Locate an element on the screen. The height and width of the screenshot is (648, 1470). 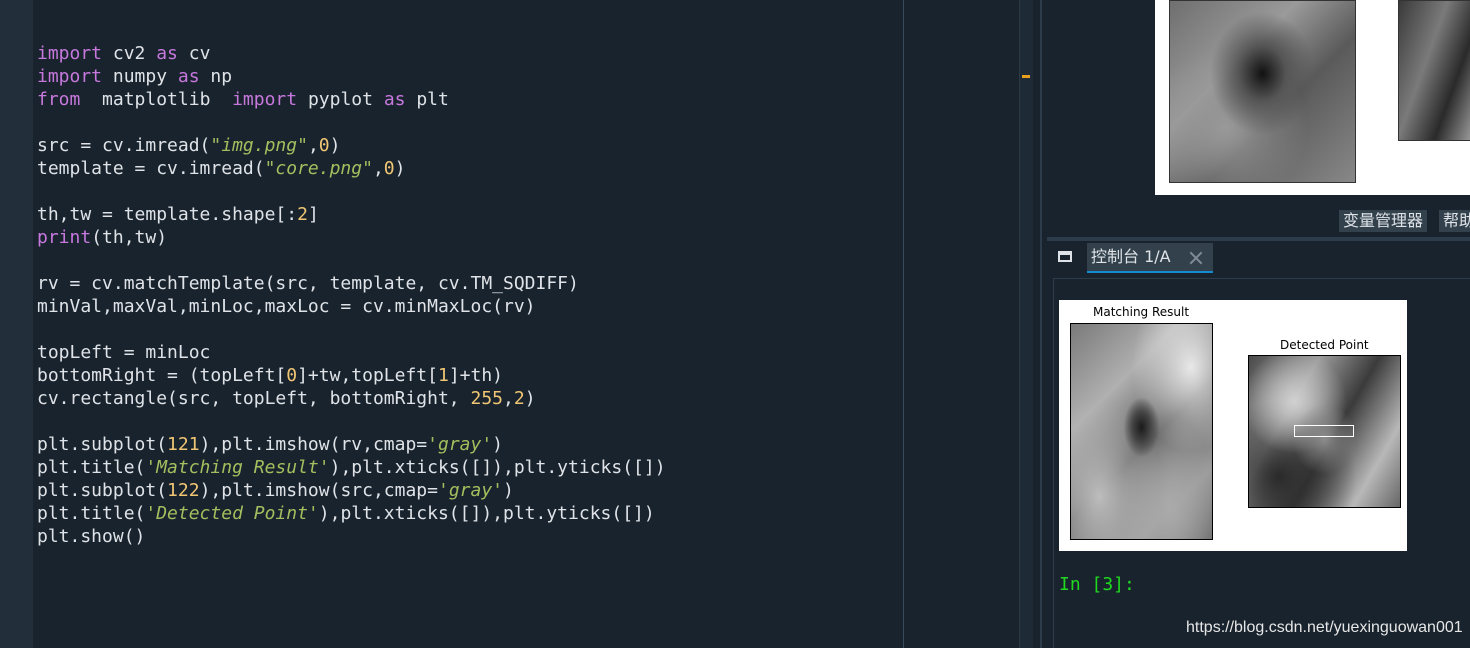
code-token: topLeft = minLoc is located at coordinates (124, 352).